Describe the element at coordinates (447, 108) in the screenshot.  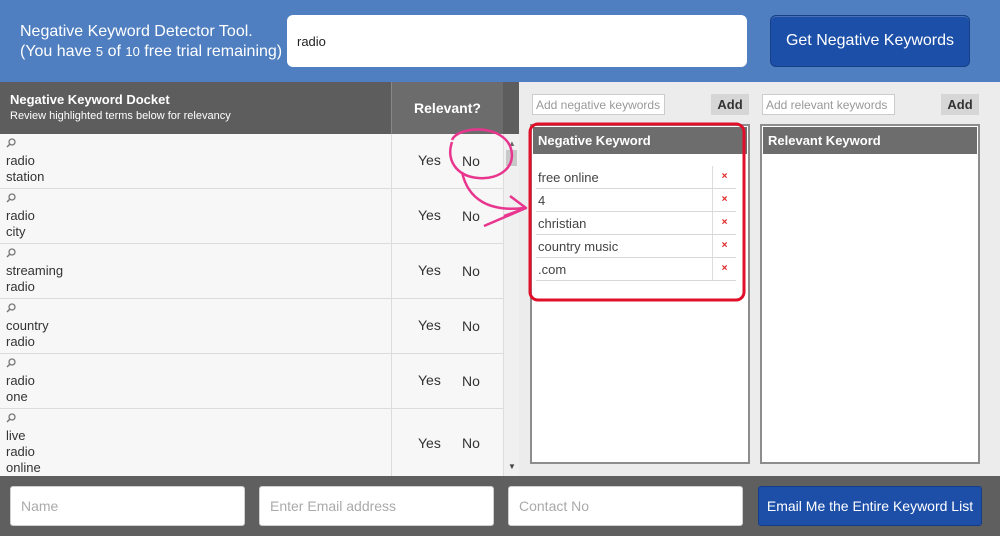
I see `relevant-column-header: Relevant?` at that location.